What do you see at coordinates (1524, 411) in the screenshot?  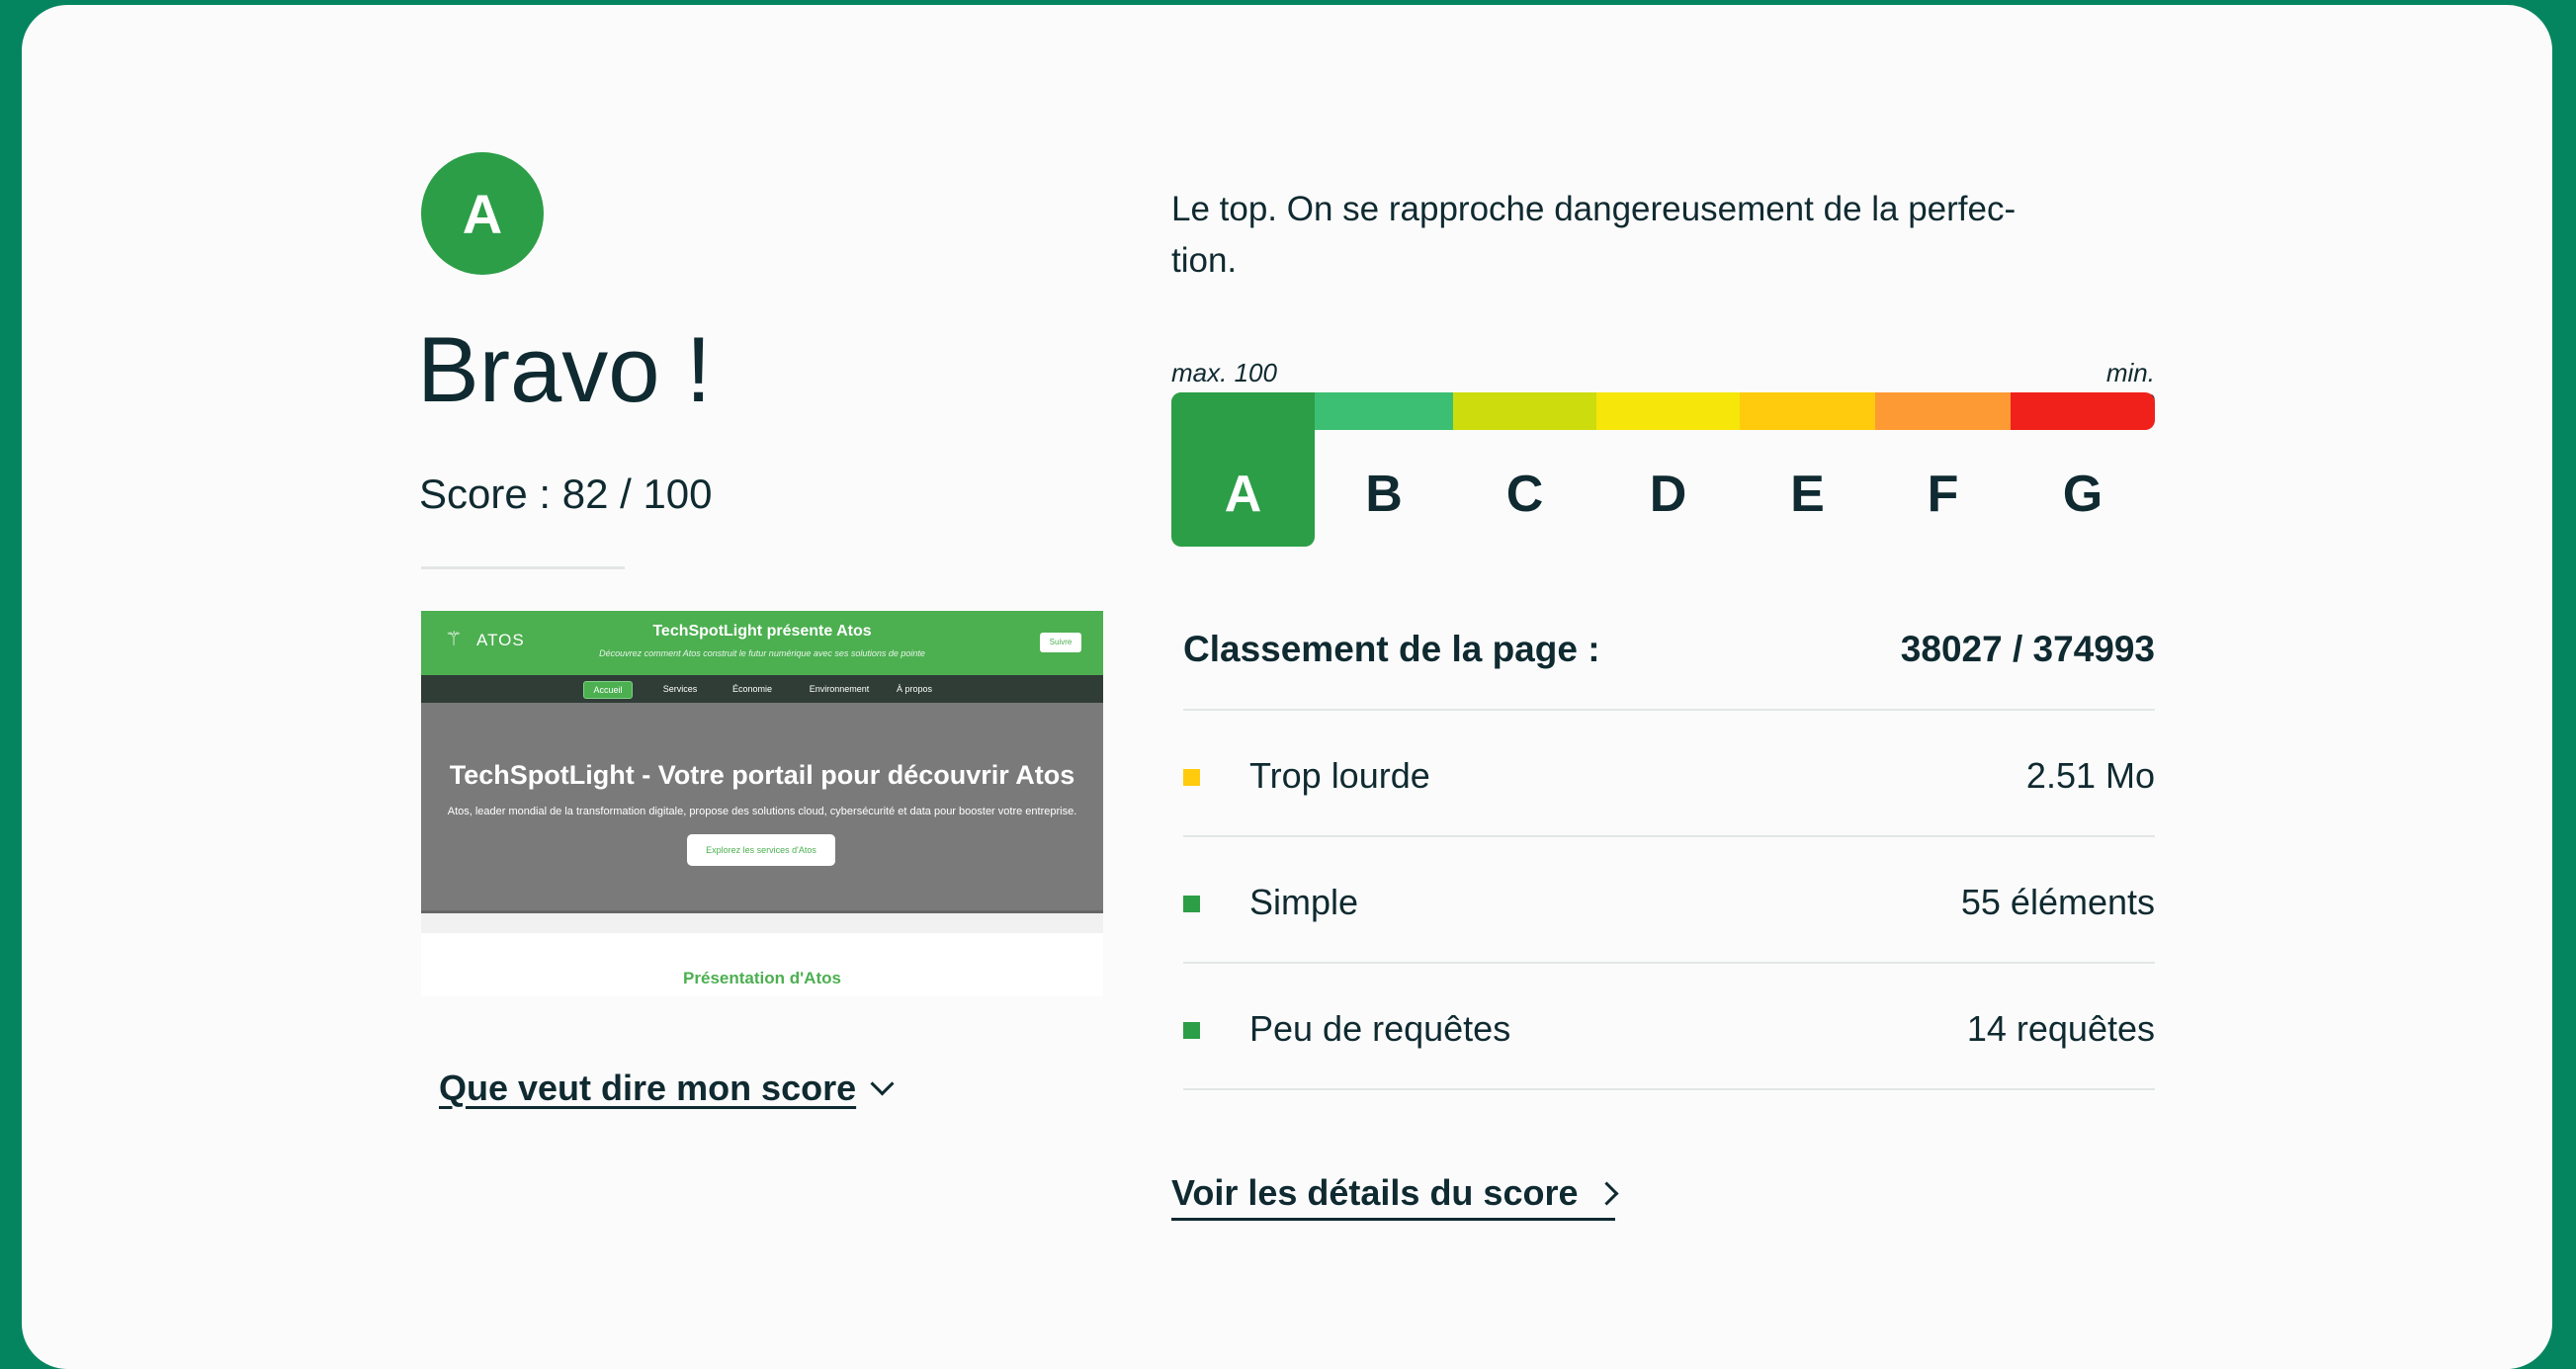 I see `scale-segment-c` at bounding box center [1524, 411].